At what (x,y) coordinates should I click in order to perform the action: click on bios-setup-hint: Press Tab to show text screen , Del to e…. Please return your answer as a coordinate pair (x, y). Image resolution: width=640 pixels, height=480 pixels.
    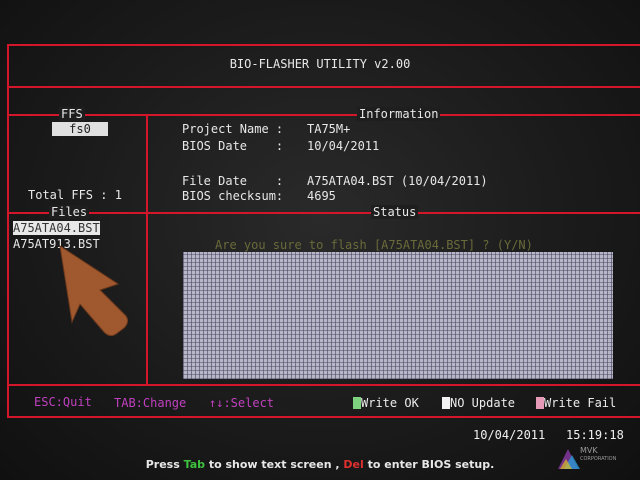
    Looking at the image, I should click on (320, 464).